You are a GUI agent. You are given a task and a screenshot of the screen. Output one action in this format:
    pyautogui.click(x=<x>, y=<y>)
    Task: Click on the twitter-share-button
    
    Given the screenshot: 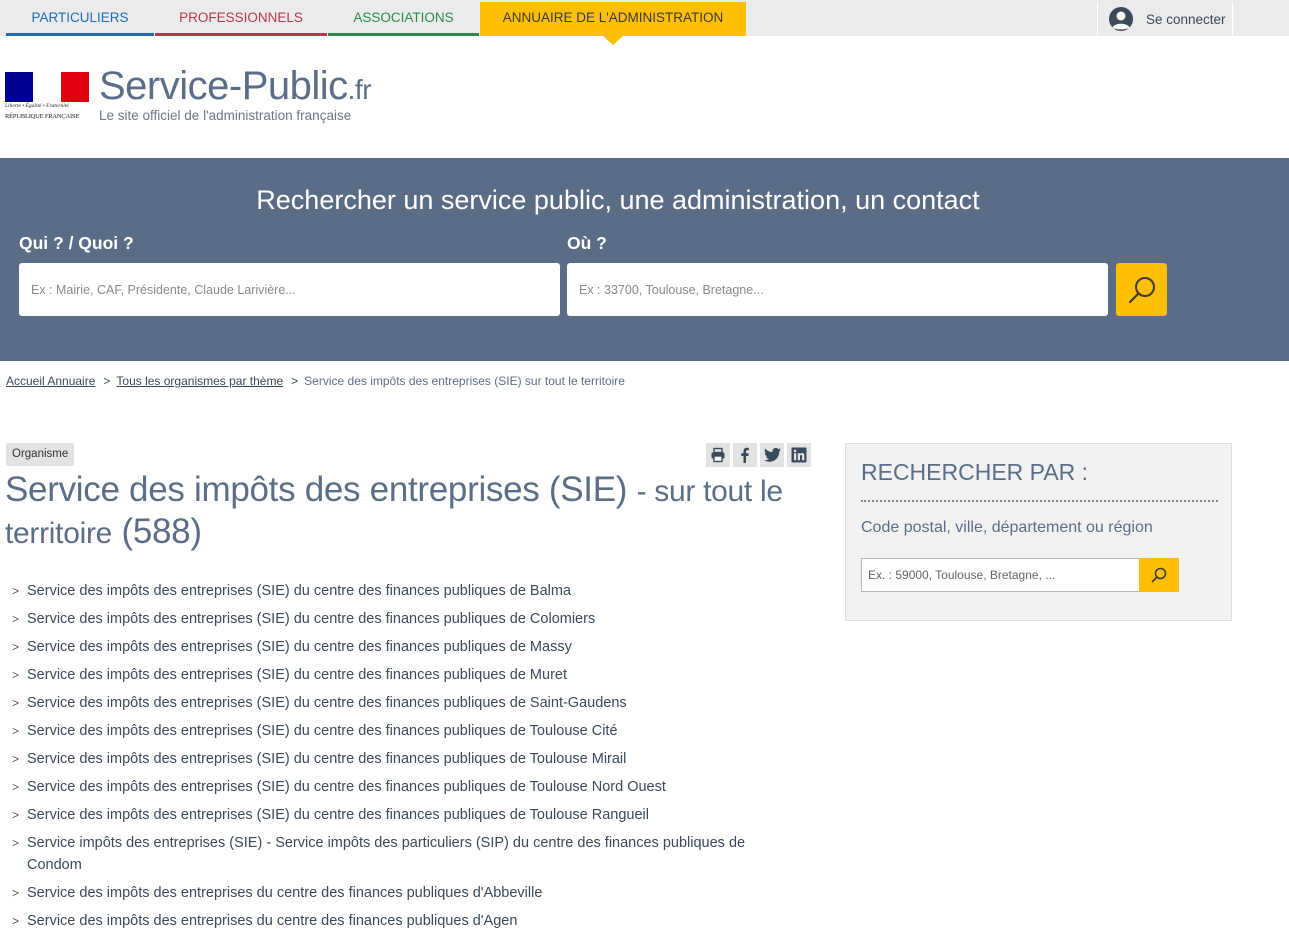 What is the action you would take?
    pyautogui.click(x=772, y=455)
    